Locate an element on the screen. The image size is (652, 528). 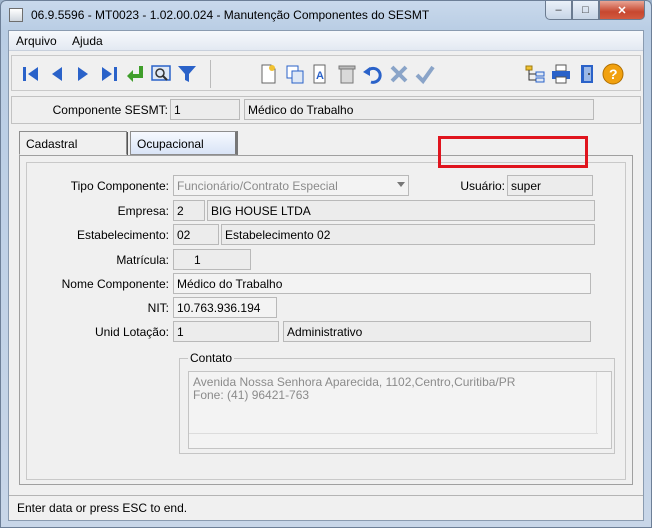
unid-lotacao-label: Unid Lotação: is located at coordinates (131, 332).